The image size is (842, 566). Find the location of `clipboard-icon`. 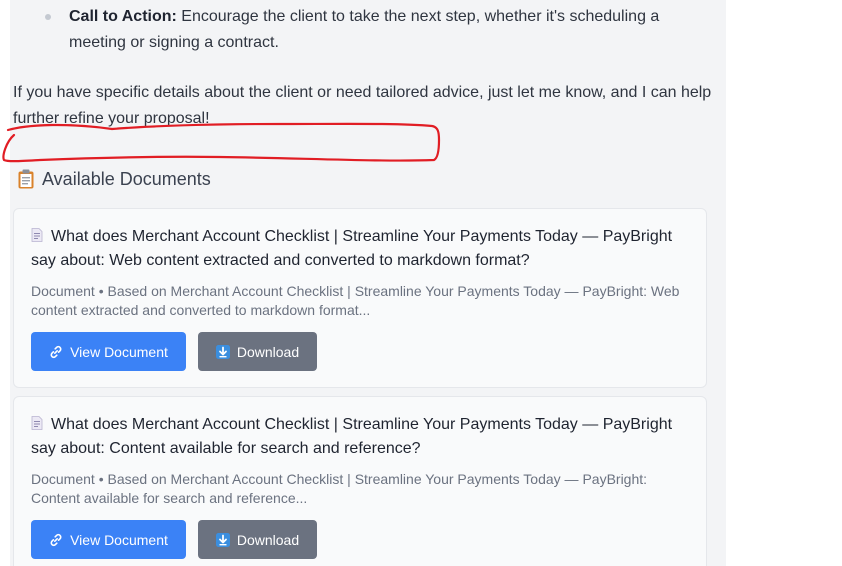

clipboard-icon is located at coordinates (26, 179).